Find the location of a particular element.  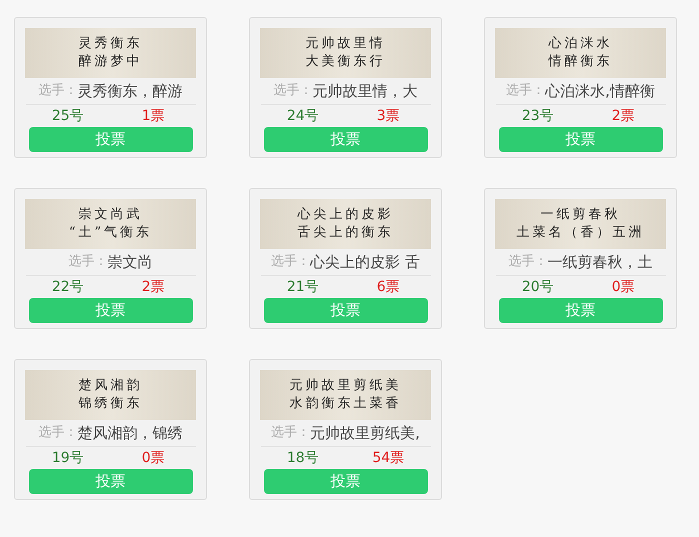

vote-count: 6票 is located at coordinates (388, 287).